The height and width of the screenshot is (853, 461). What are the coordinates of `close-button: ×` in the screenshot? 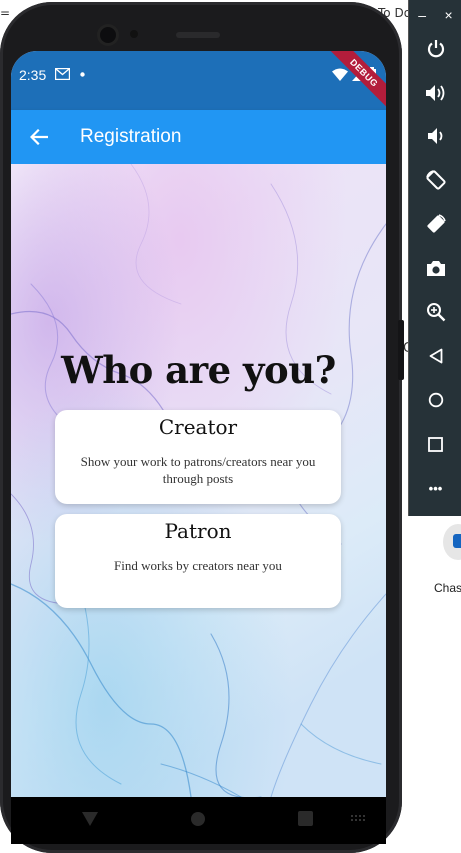 It's located at (449, 15).